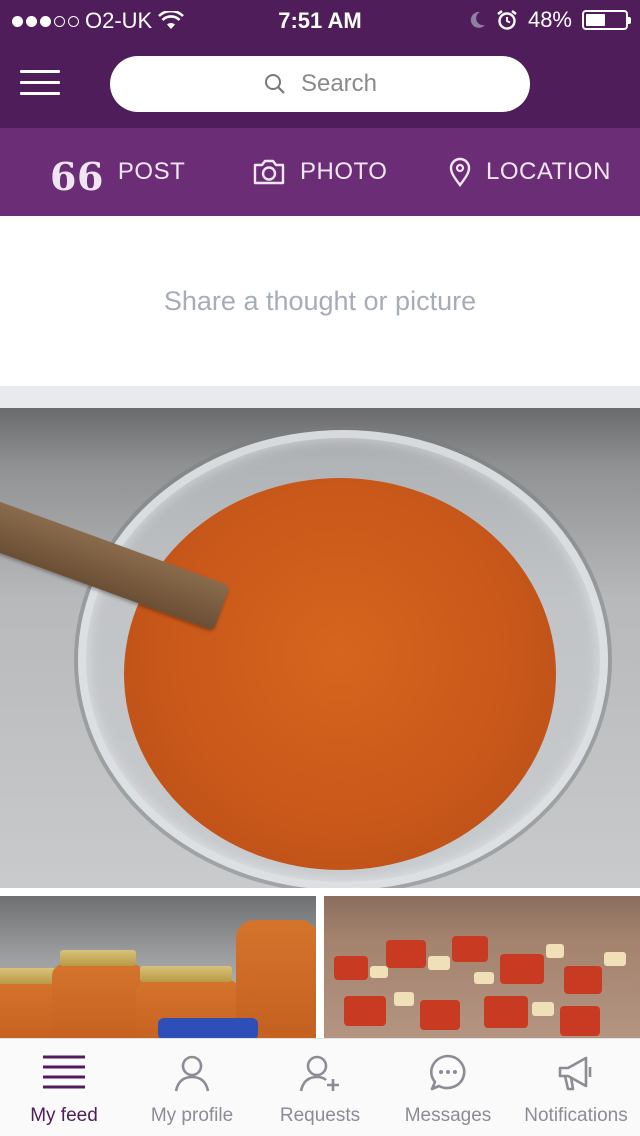 This screenshot has height=1136, width=640. Describe the element at coordinates (339, 83) in the screenshot. I see `search-placeholder: Search` at that location.